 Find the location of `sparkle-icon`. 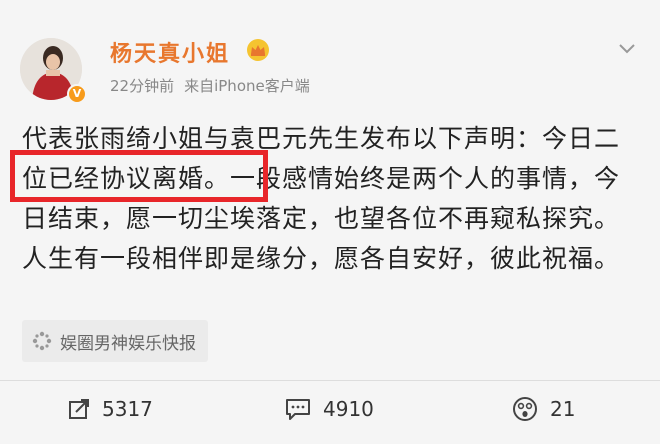

sparkle-icon is located at coordinates (42, 341).